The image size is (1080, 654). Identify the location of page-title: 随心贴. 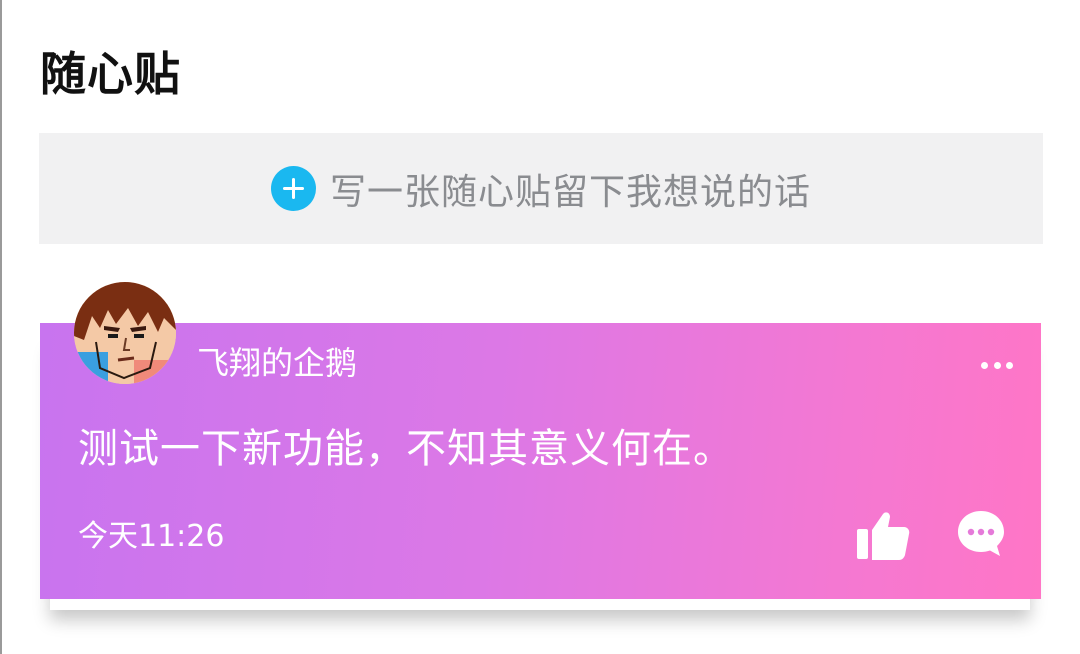
(110, 74).